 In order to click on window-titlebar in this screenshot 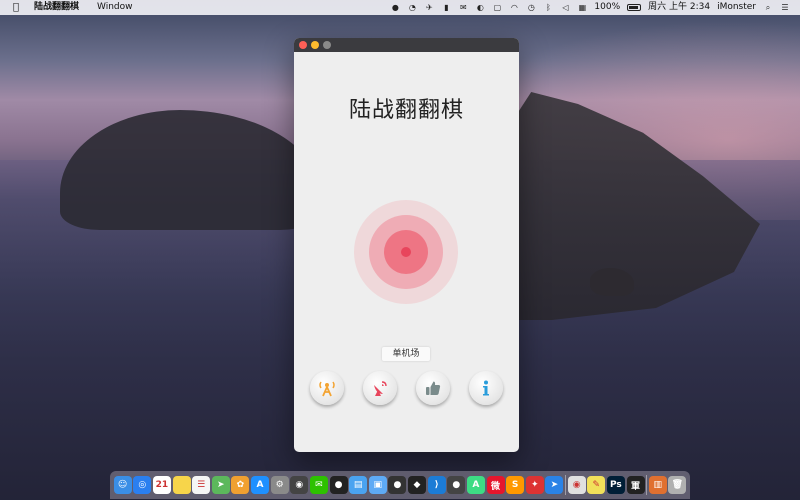, I will do `click(406, 45)`.